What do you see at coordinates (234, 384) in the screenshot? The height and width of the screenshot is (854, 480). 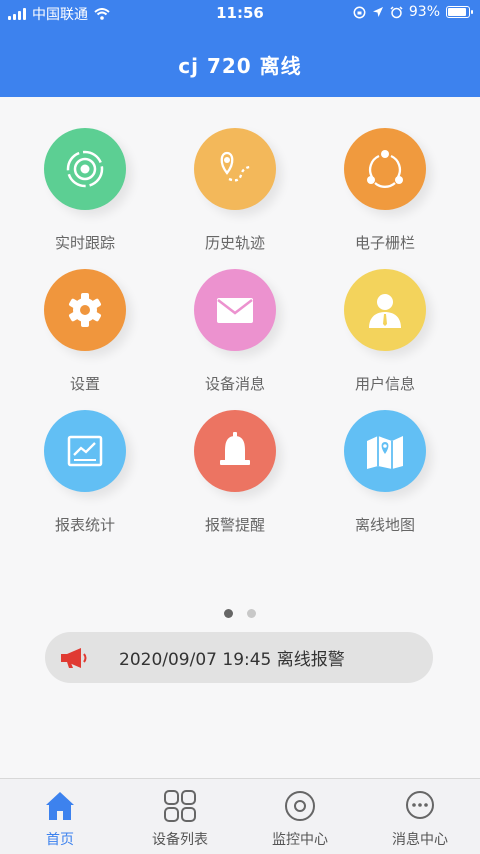 I see `menu-item-label: 设备消息` at bounding box center [234, 384].